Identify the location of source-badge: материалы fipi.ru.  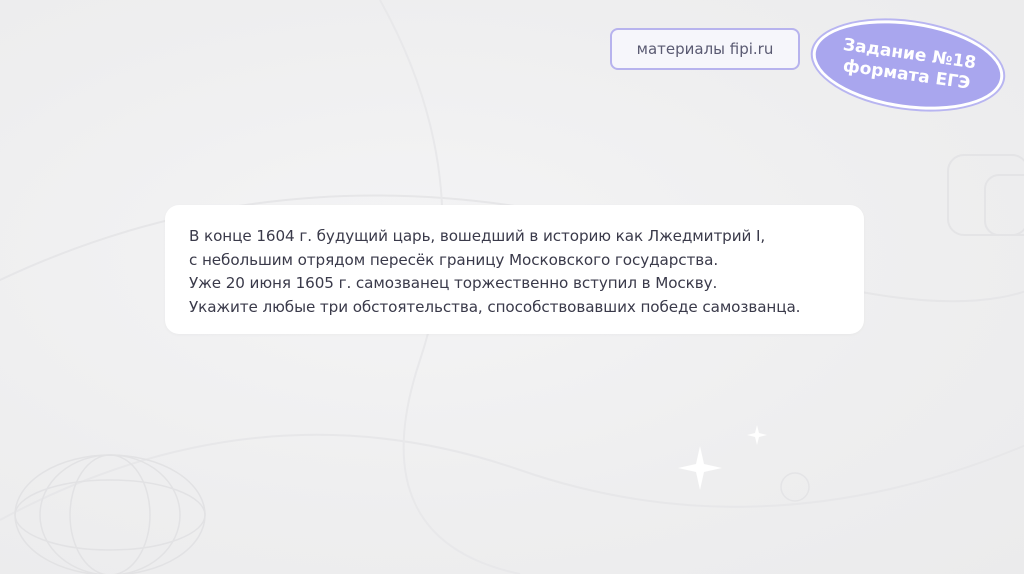
(705, 49).